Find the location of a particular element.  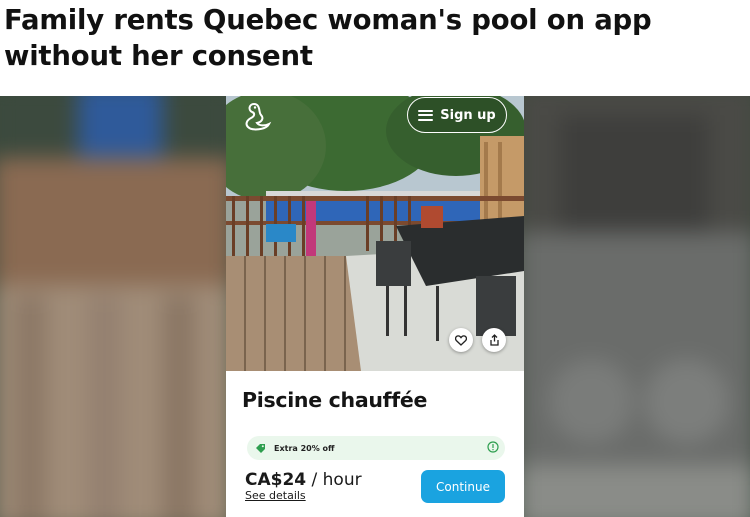

see-details-link: See details is located at coordinates (275, 495).